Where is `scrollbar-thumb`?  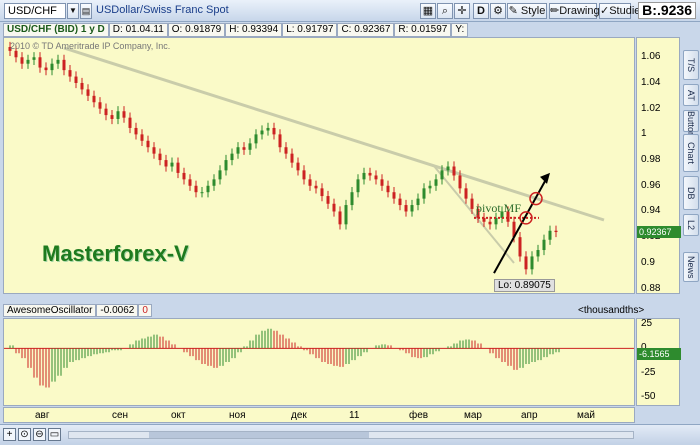 scrollbar-thumb is located at coordinates (259, 435).